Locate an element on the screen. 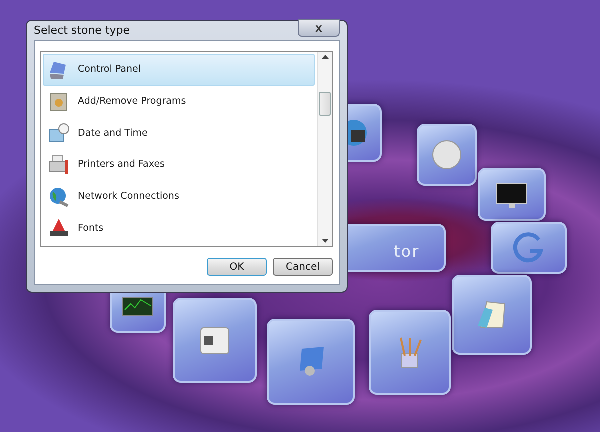 Image resolution: width=600 pixels, height=432 pixels. item-label: Add/Remove Programs is located at coordinates (132, 101).